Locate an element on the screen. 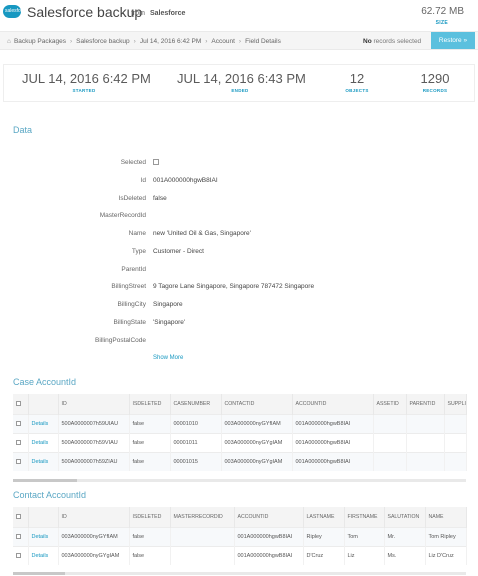  table-cell: Ms. is located at coordinates (405, 555).